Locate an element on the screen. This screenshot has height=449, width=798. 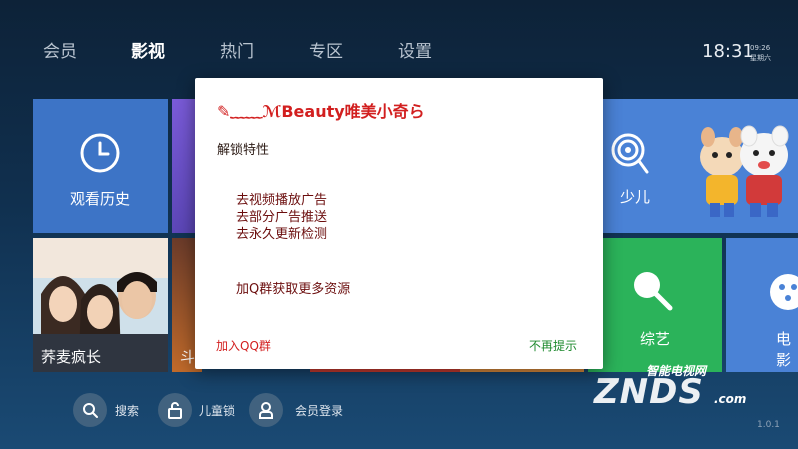
dots-icon is located at coordinates (784, 292).